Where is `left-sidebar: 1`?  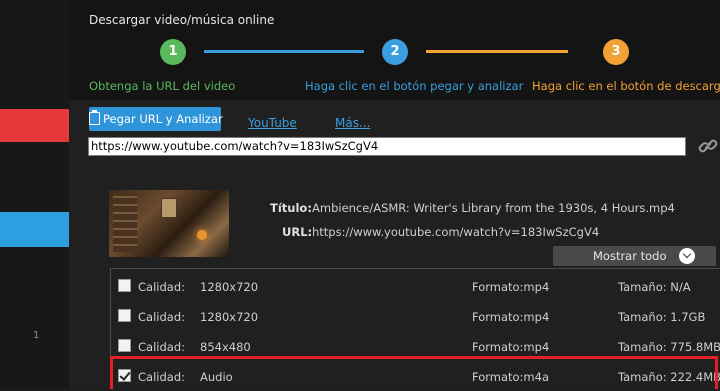 left-sidebar: 1 is located at coordinates (34, 194).